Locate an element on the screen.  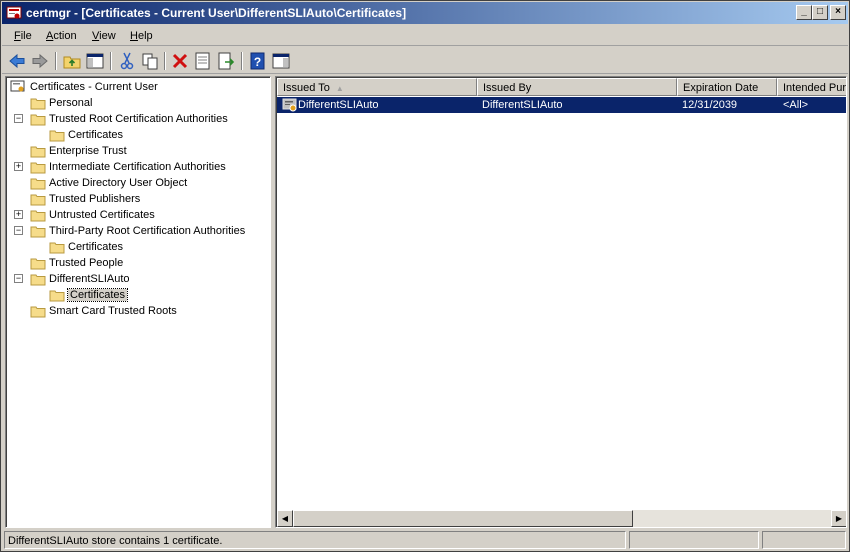
collapse-differentsliauto-toggle: − is located at coordinates (18, 278).